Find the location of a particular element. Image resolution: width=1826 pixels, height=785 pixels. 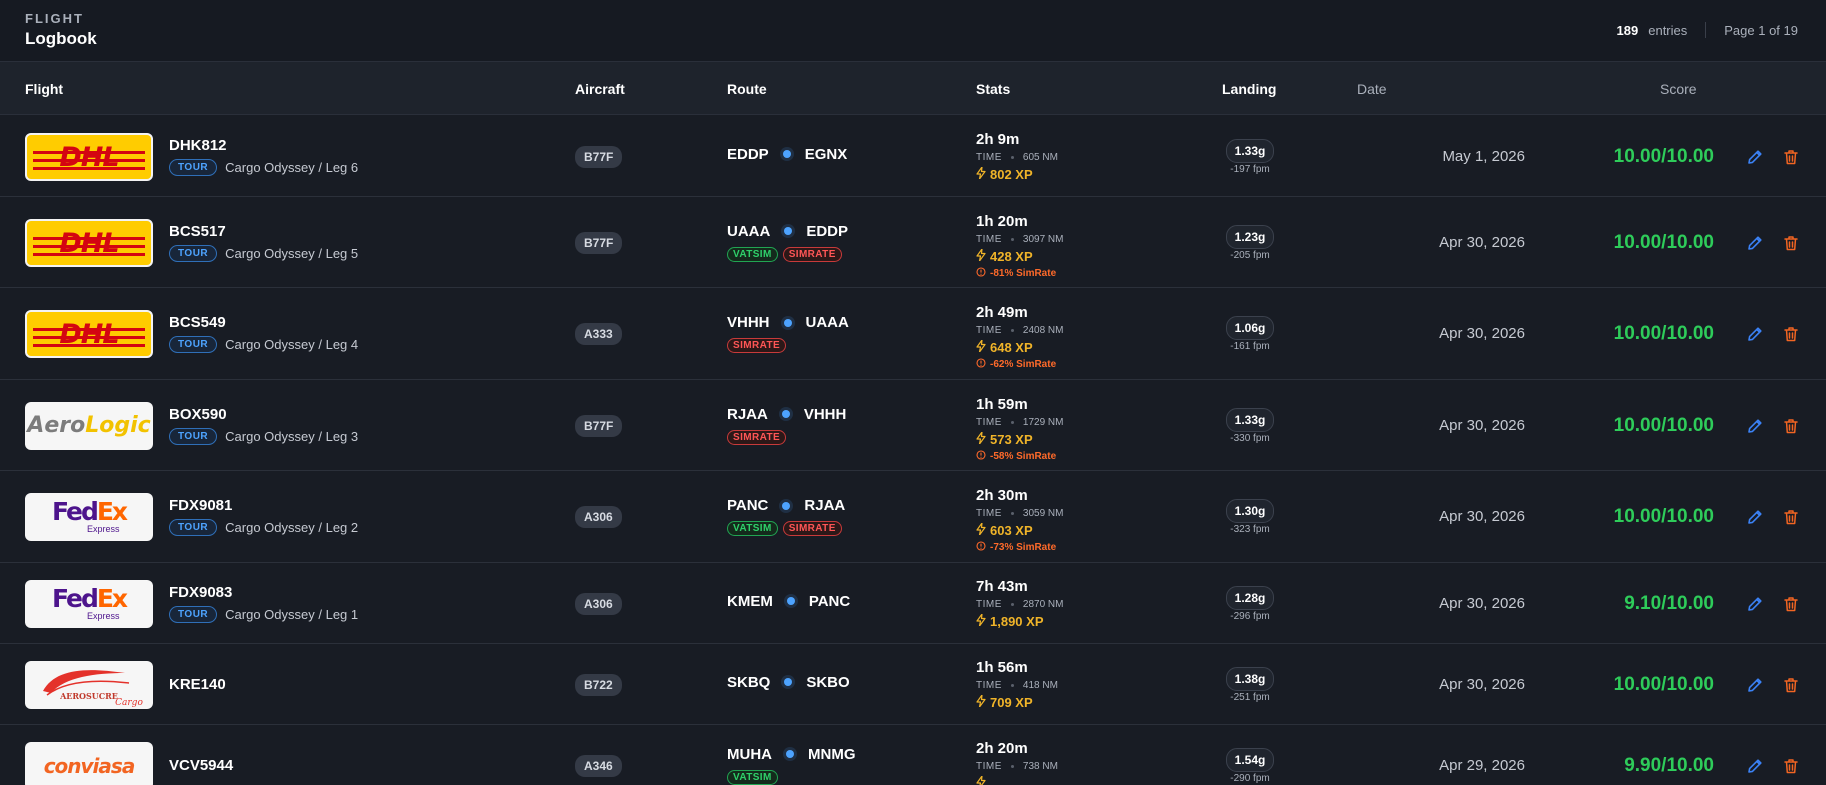

flight-number: VCV5944 is located at coordinates (201, 765).